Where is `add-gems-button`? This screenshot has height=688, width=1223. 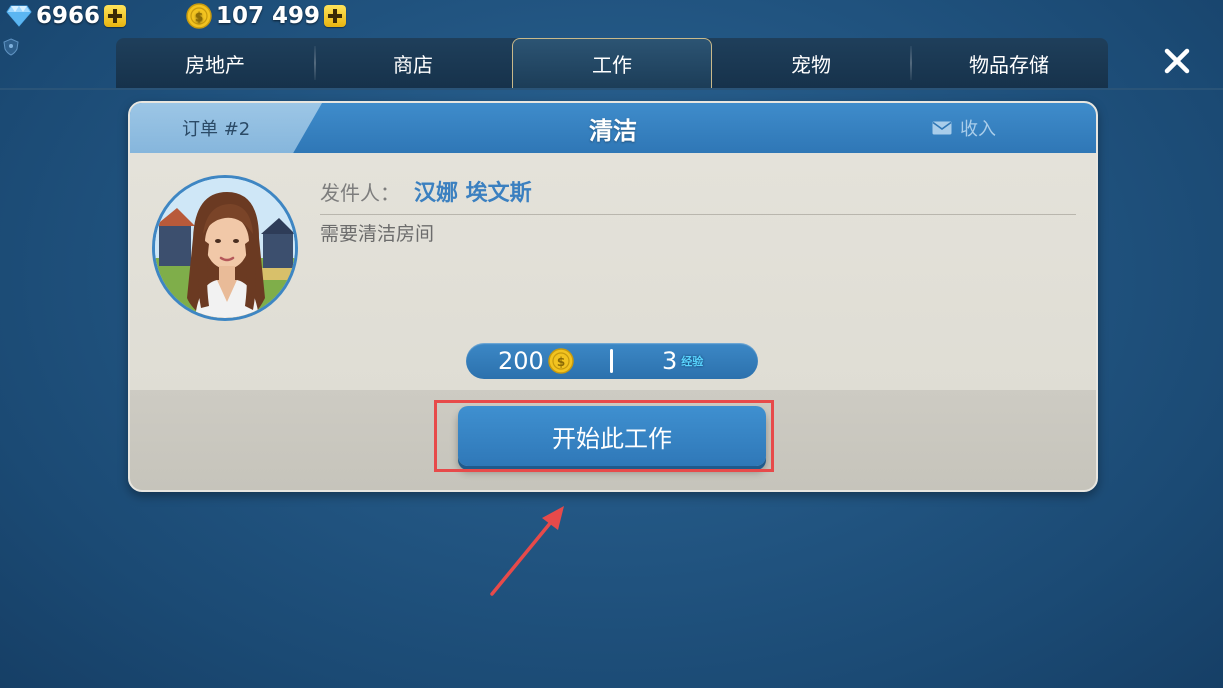 add-gems-button is located at coordinates (115, 16).